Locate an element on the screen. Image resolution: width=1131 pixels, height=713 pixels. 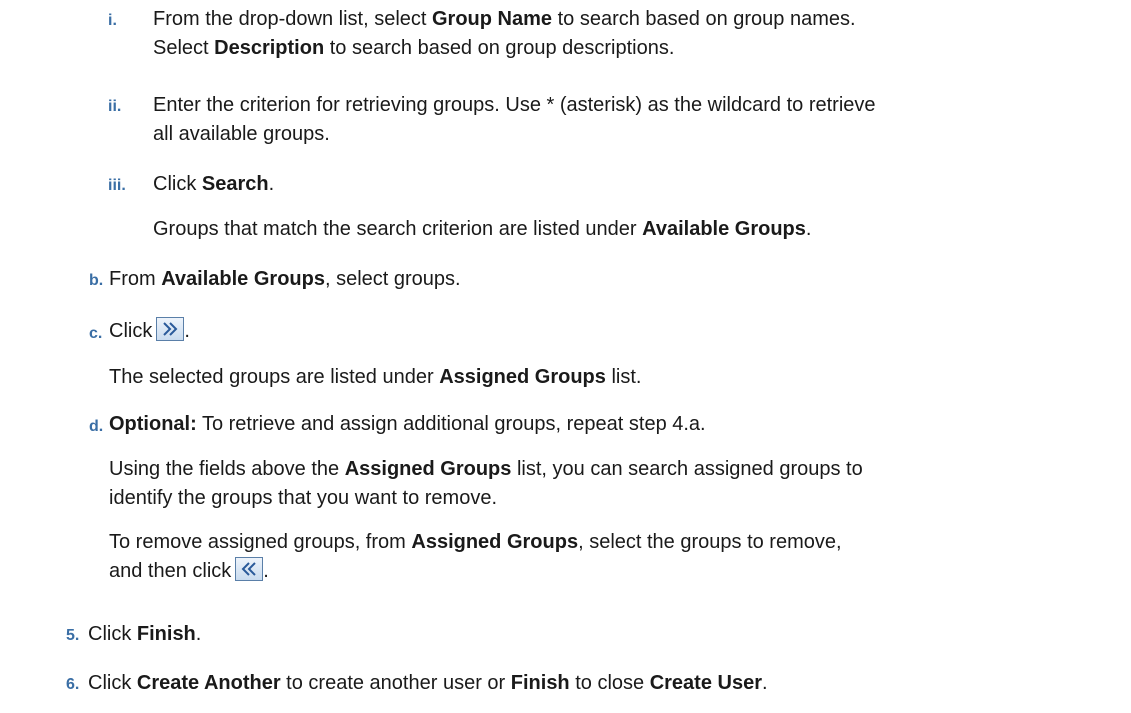
step-iii-number: iii. is located at coordinates (117, 185).